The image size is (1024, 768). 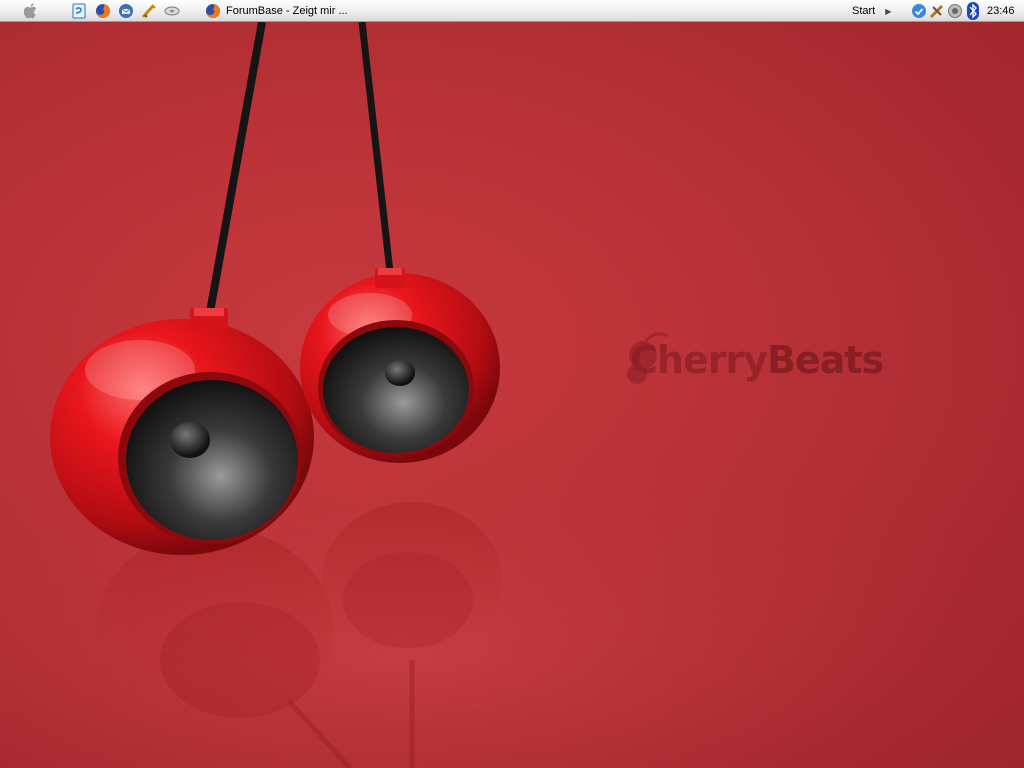 I want to click on apple-menu-icon, so click(x=31, y=11).